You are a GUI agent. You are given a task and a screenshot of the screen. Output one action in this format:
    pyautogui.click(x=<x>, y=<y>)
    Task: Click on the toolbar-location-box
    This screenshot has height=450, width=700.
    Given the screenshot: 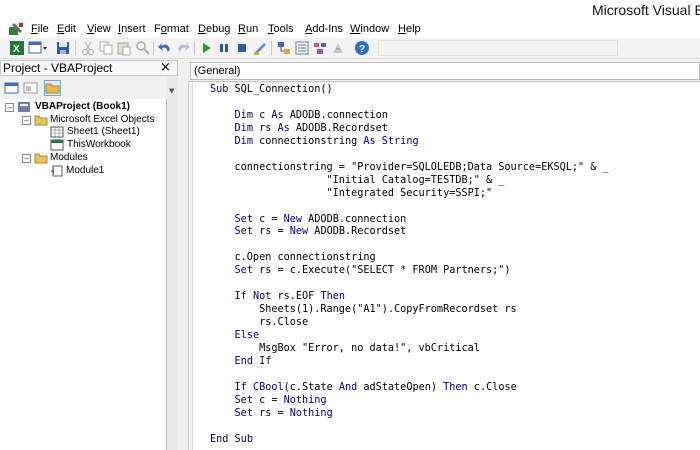 What is the action you would take?
    pyautogui.click(x=498, y=48)
    